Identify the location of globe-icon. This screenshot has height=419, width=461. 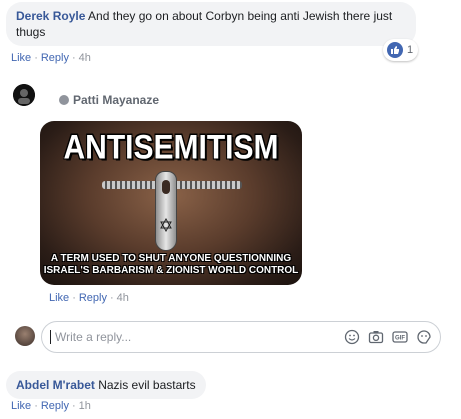
(64, 100).